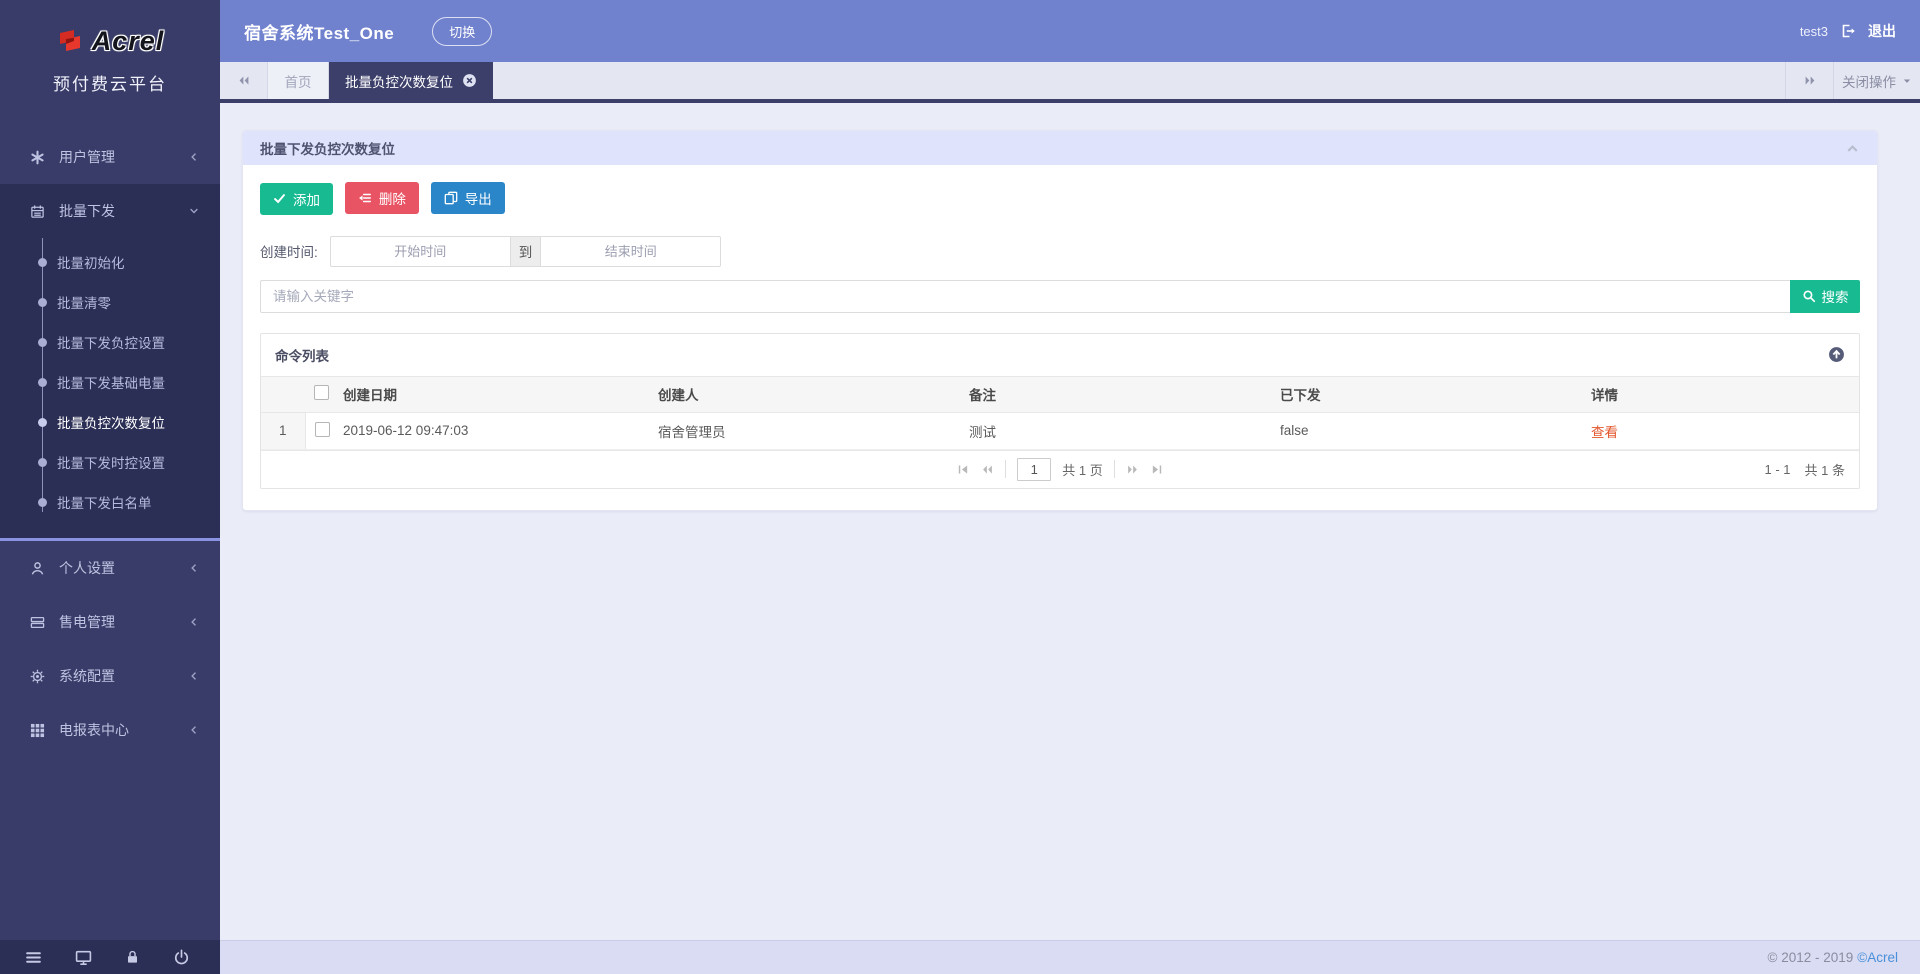 The width and height of the screenshot is (1920, 974). I want to click on sidebar-bottom-bar, so click(110, 957).